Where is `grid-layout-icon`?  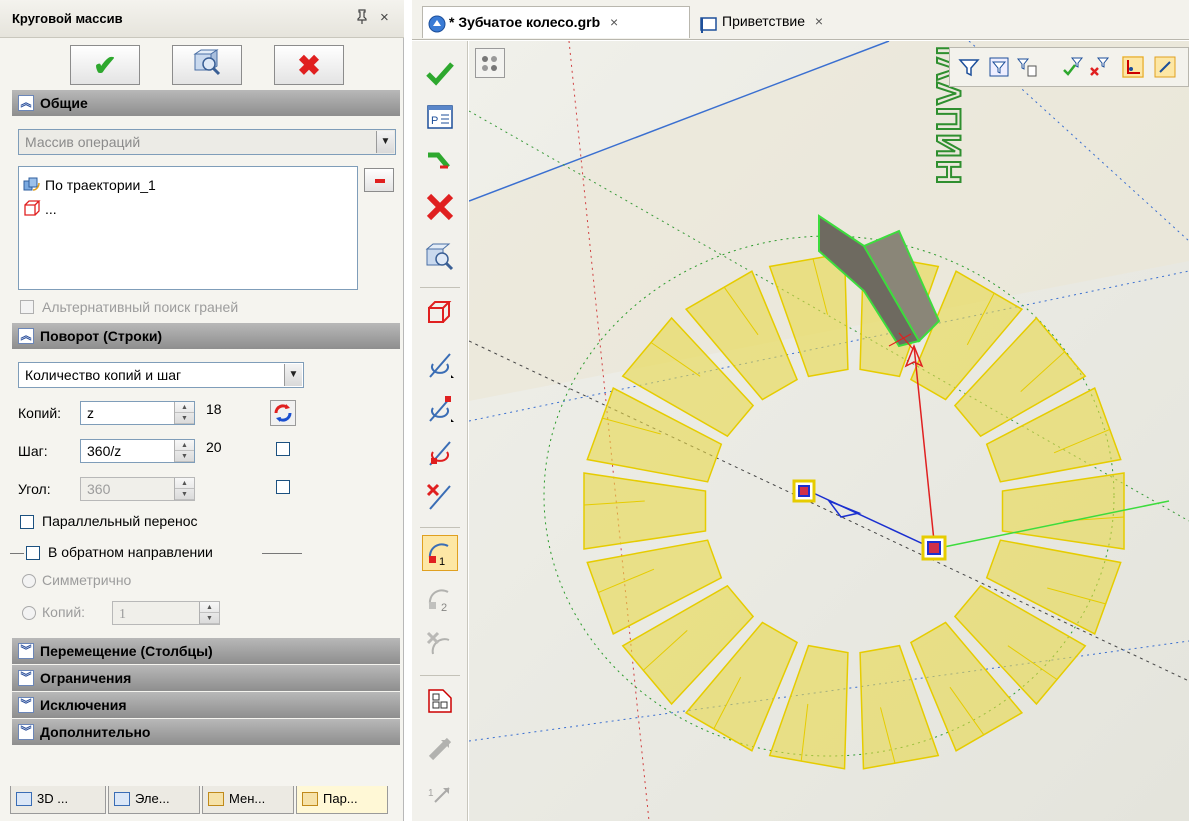 grid-layout-icon is located at coordinates (440, 701).